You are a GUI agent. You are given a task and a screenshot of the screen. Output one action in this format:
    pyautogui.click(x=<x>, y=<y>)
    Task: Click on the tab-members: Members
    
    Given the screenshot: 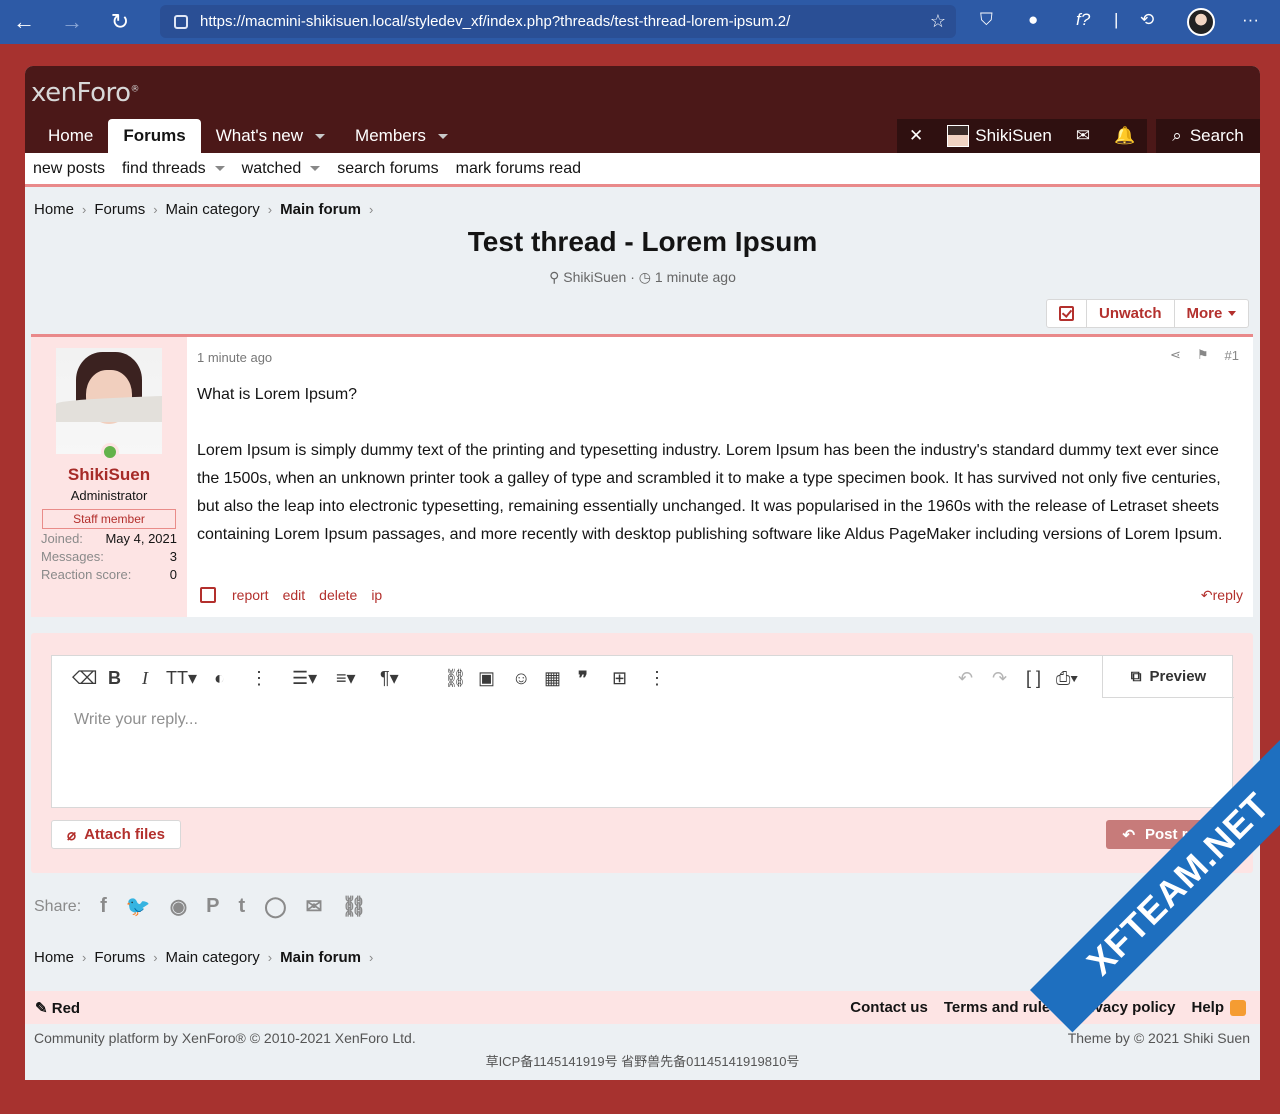 What is the action you would take?
    pyautogui.click(x=401, y=136)
    